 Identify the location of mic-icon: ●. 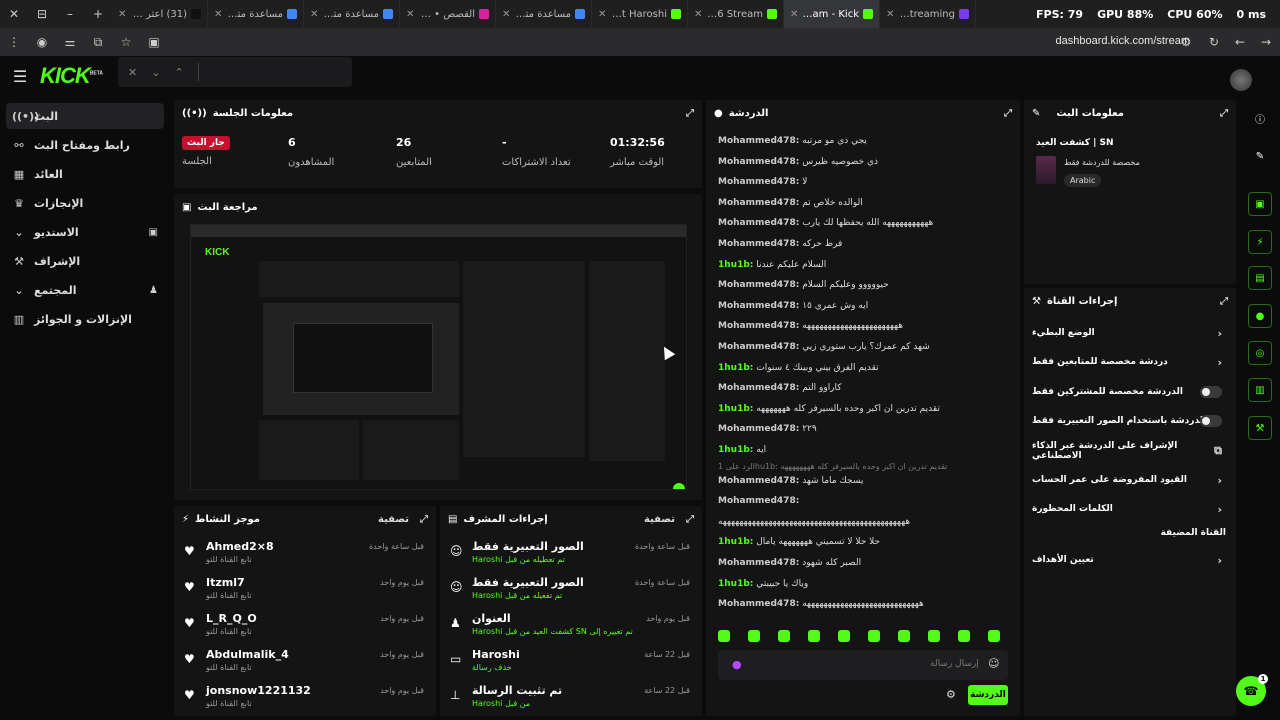
(737, 664).